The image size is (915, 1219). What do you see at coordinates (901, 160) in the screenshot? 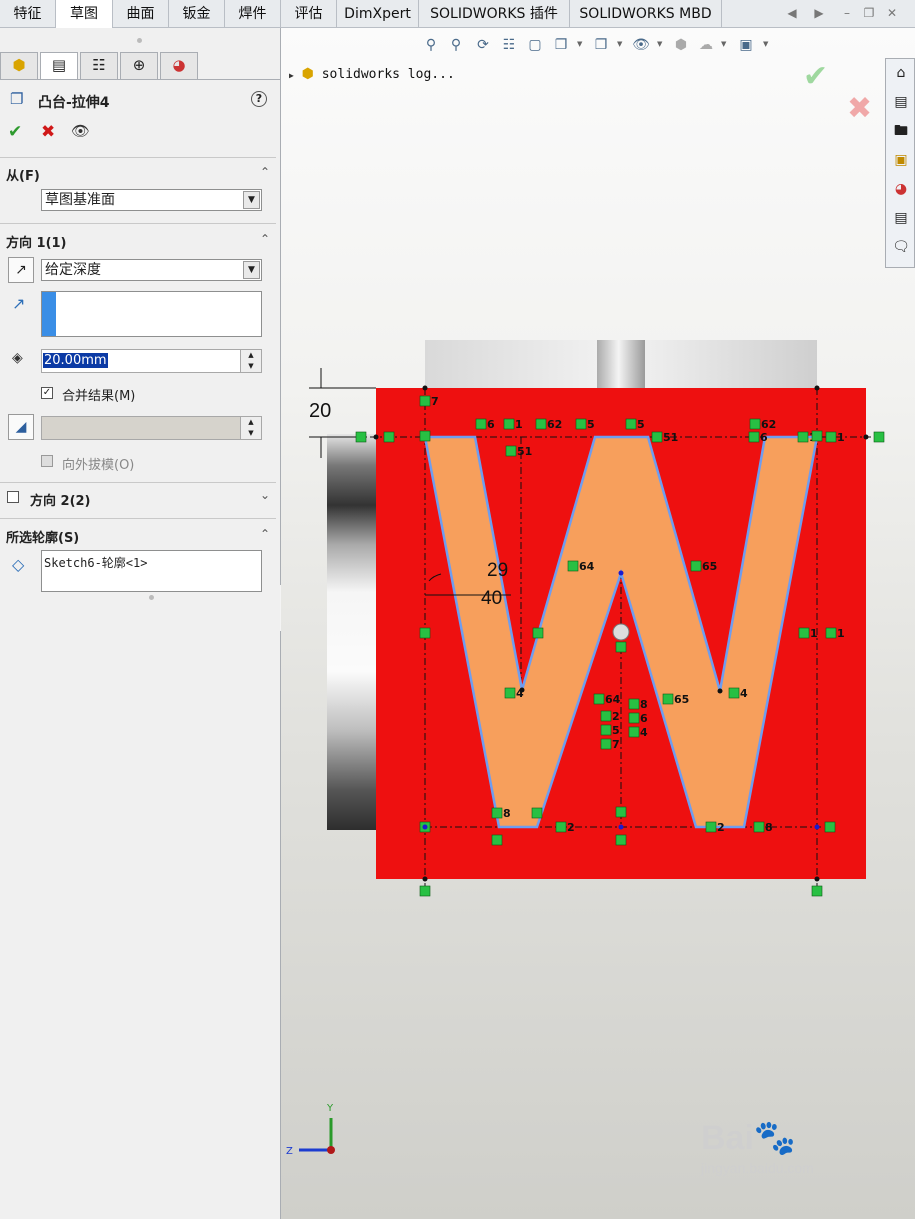
I see `view-palette-icon: ▣` at bounding box center [901, 160].